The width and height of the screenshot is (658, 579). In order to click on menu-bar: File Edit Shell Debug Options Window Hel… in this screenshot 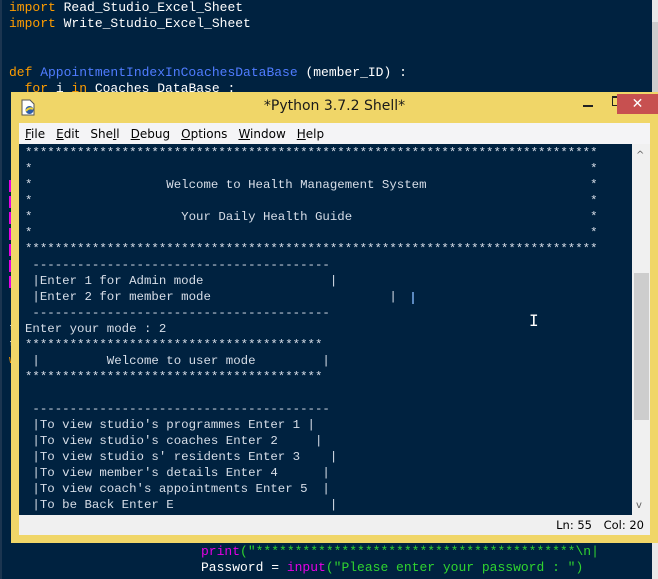, I will do `click(334, 133)`.